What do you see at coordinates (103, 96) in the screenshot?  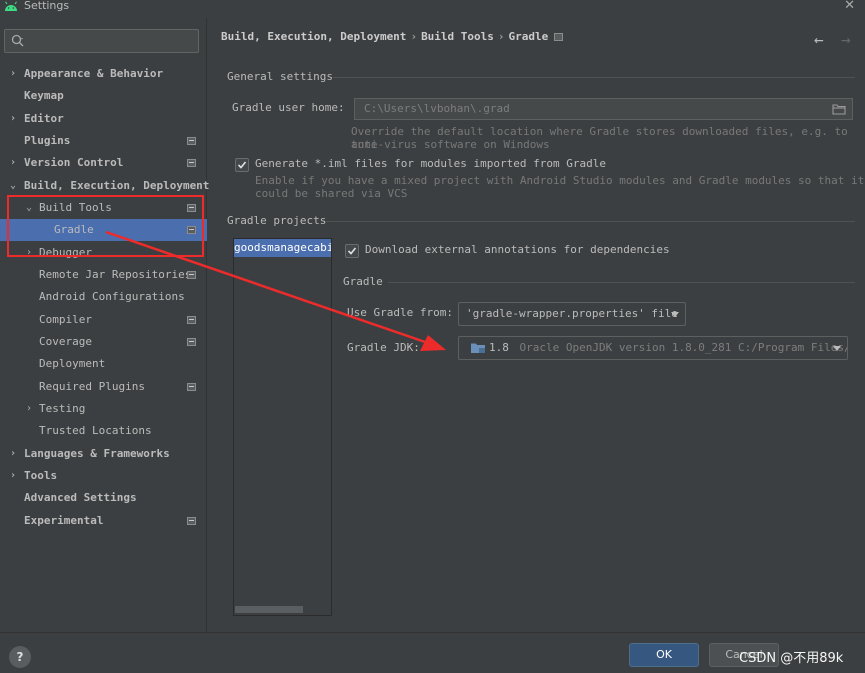 I see `sidebar-item-keymap: Keymap` at bounding box center [103, 96].